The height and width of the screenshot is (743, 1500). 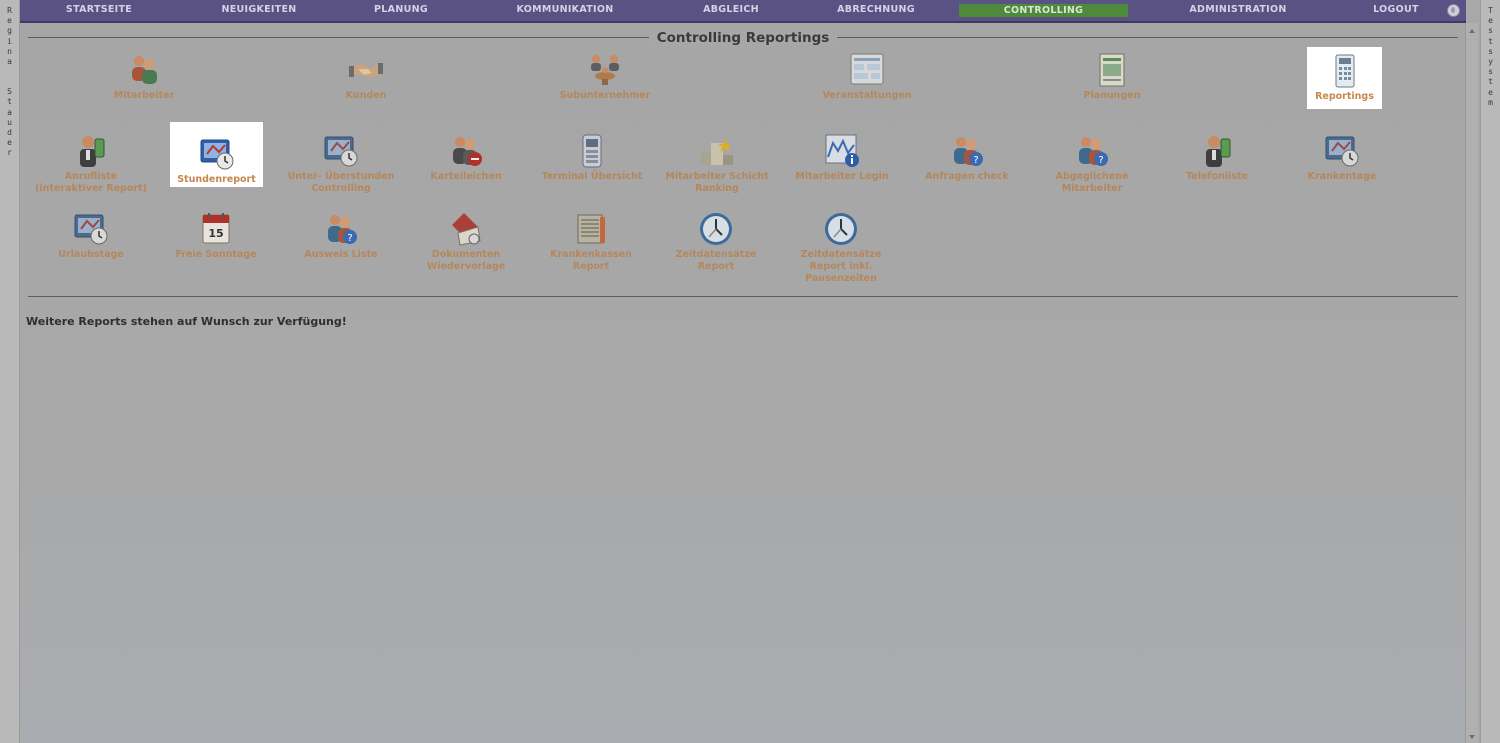 I want to click on tile-label: Abgeglichene Mitarbeiter, so click(x=1092, y=182).